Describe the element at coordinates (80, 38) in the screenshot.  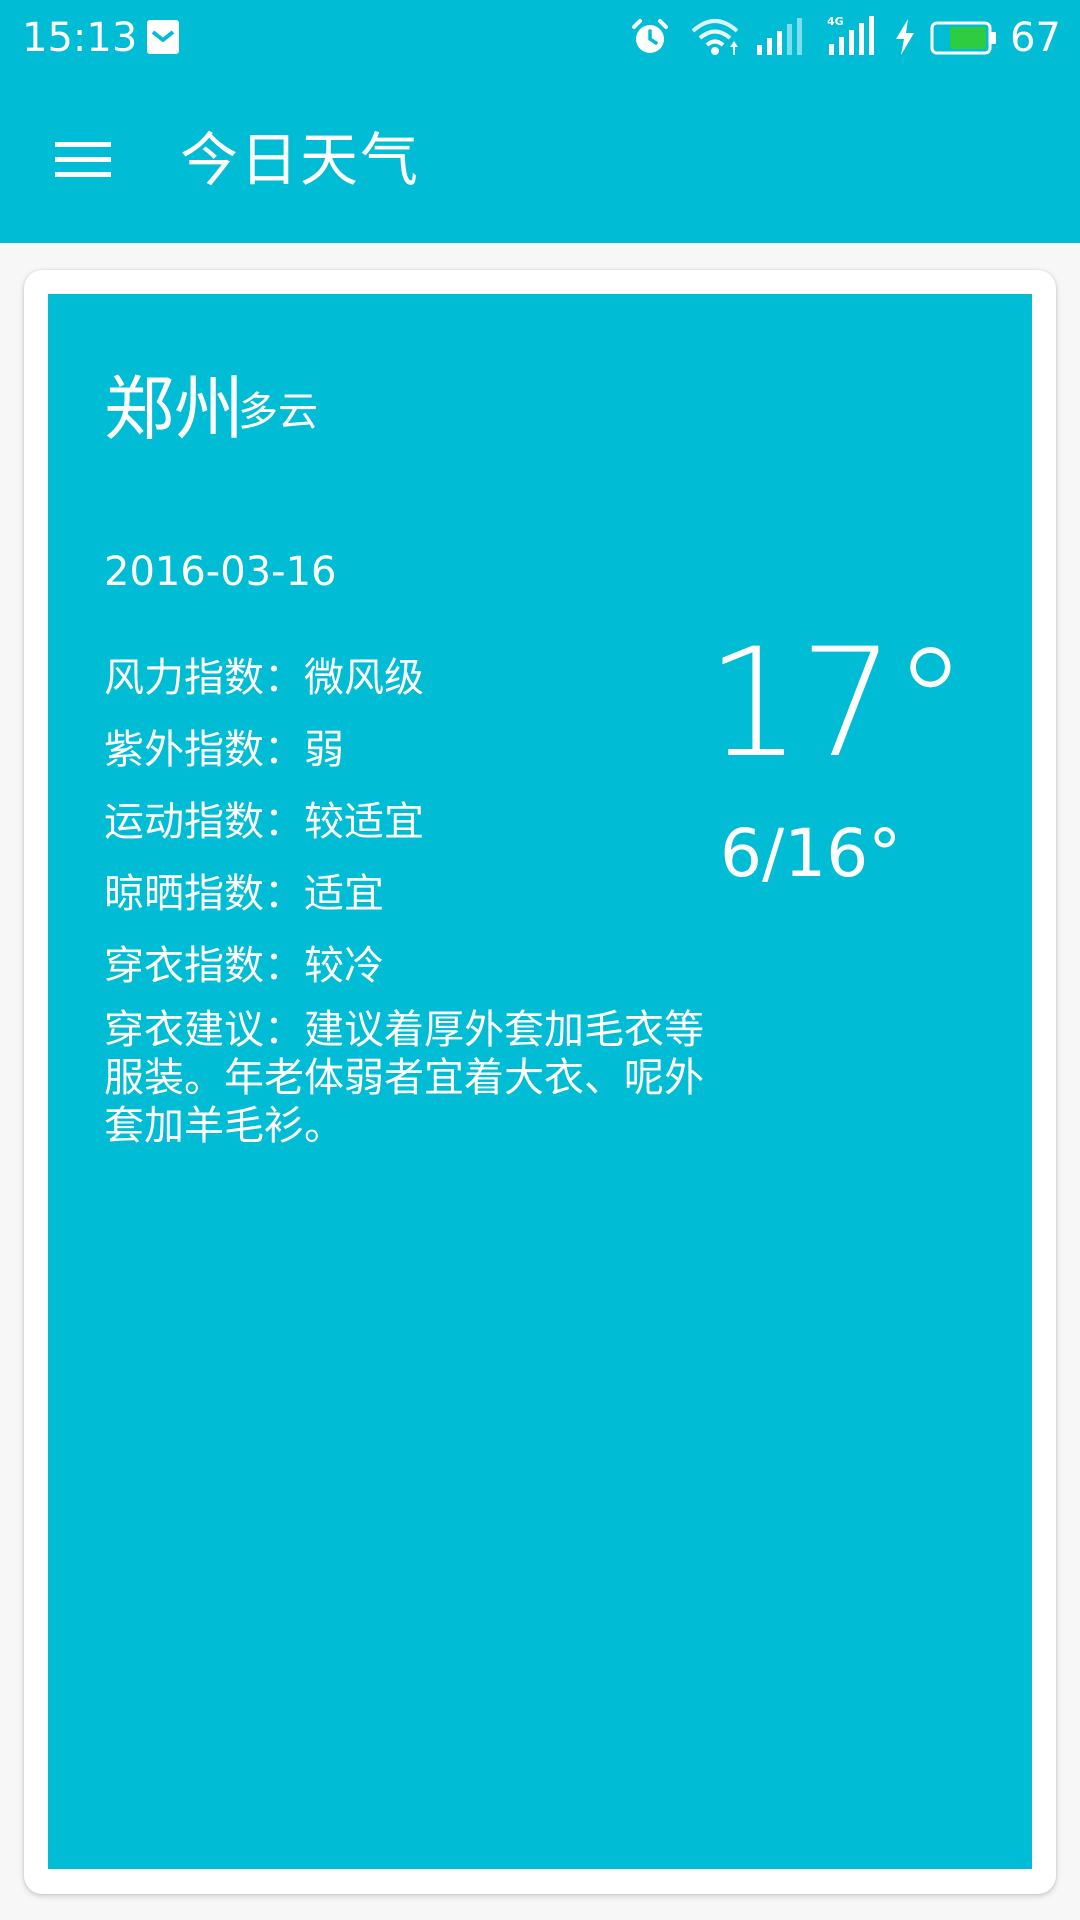
I see `status-time: 15:13` at that location.